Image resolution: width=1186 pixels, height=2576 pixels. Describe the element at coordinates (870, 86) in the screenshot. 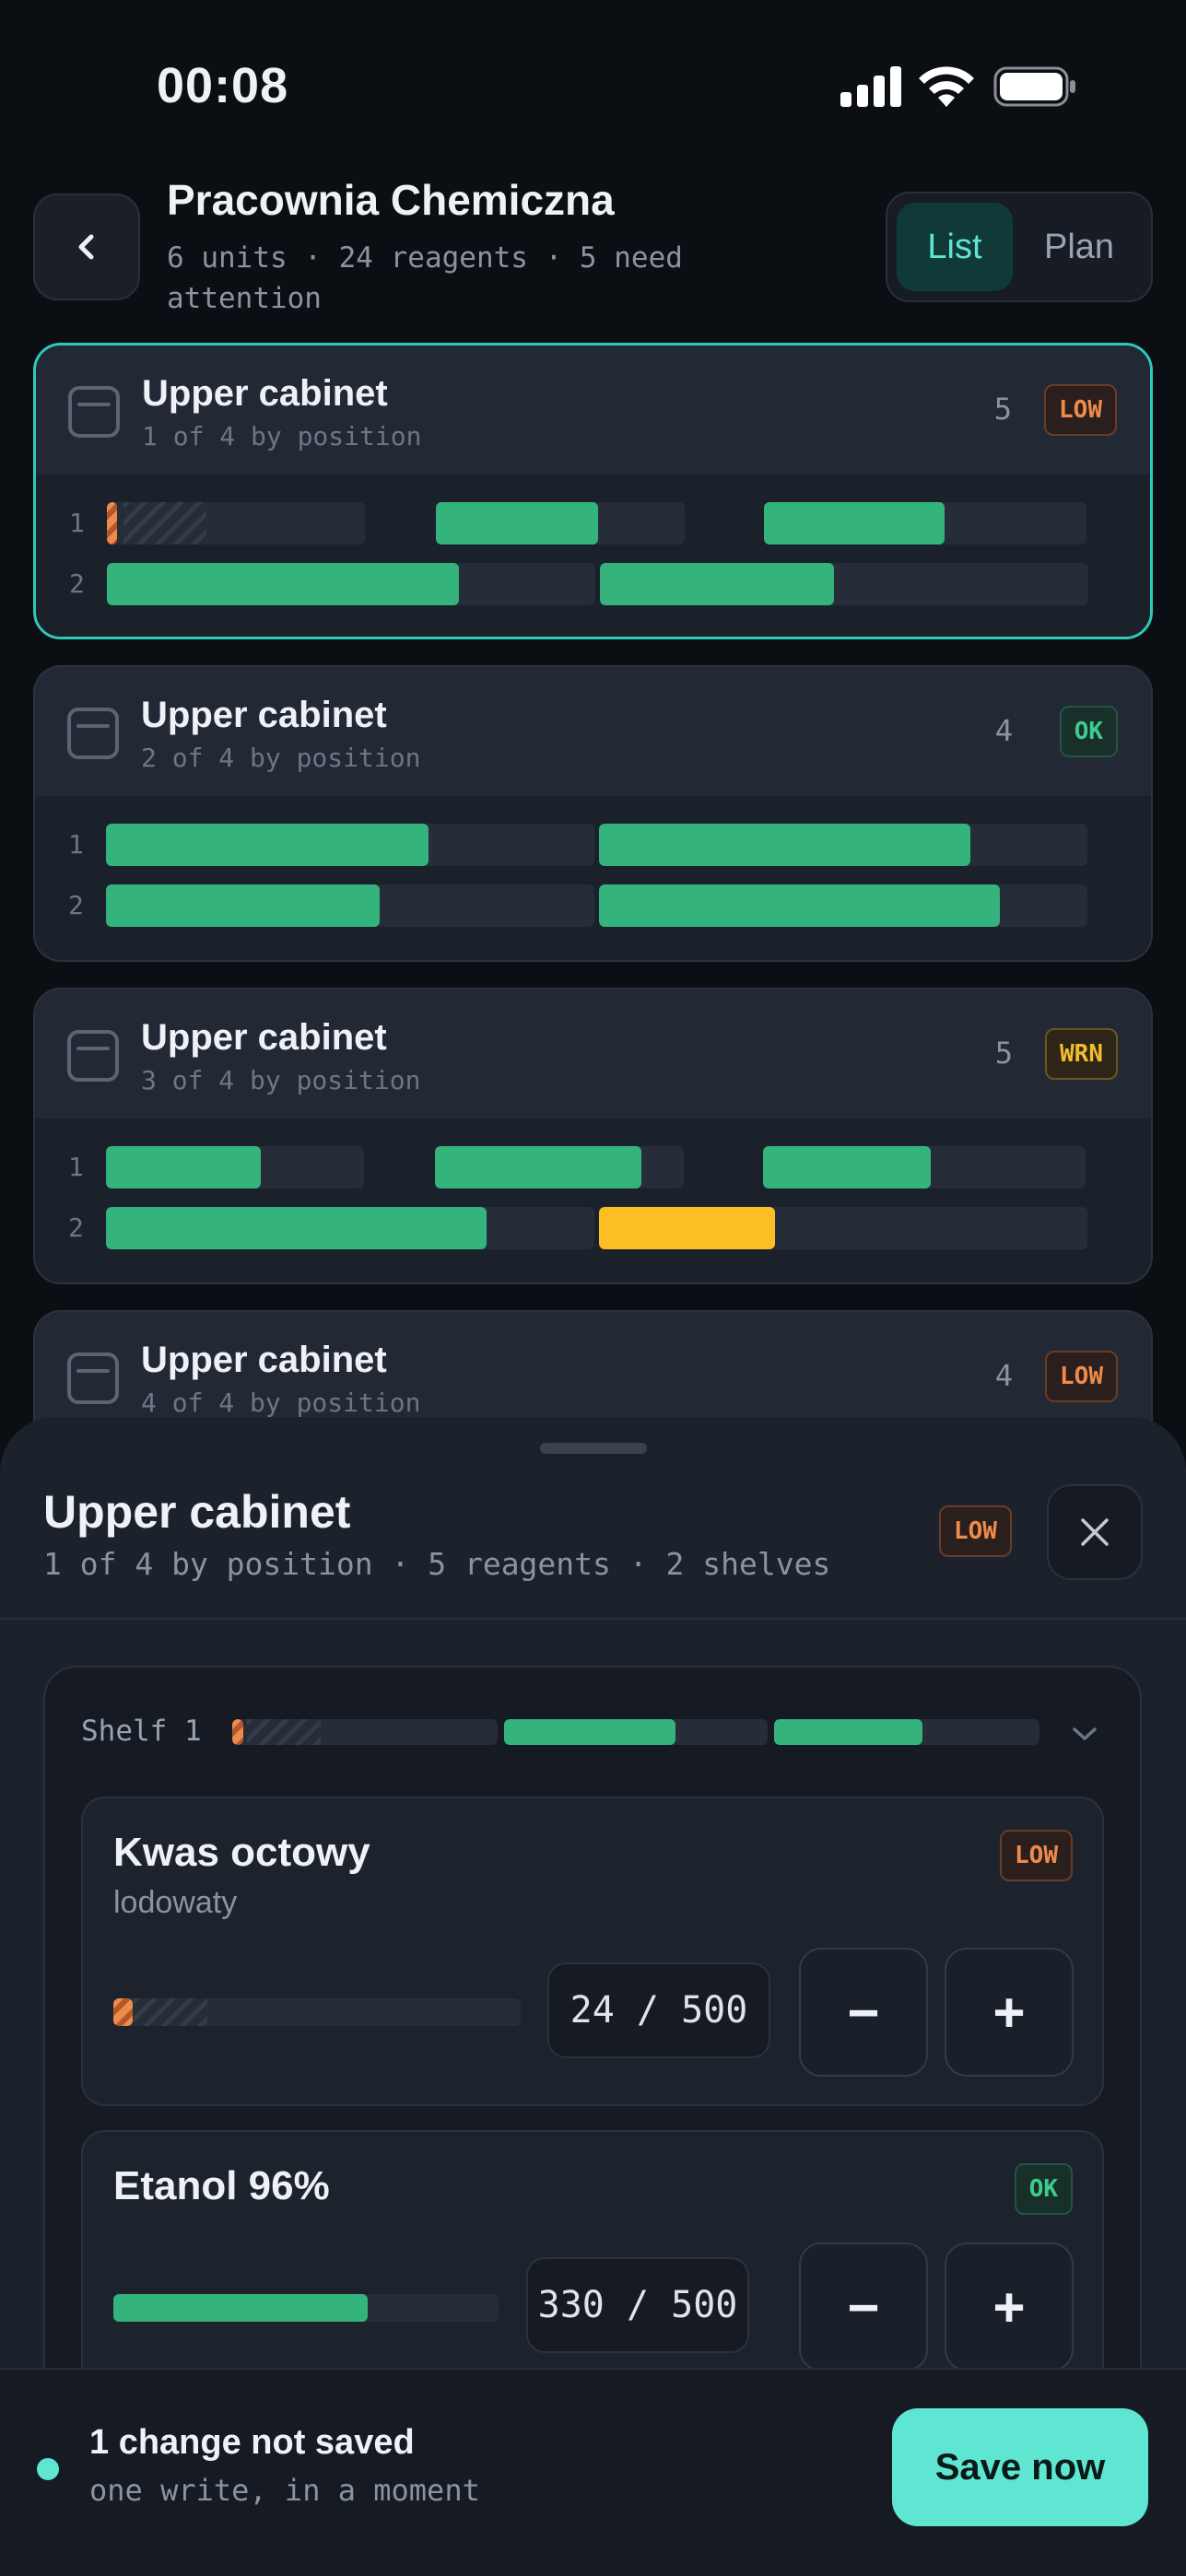

I see `signal-icon` at that location.